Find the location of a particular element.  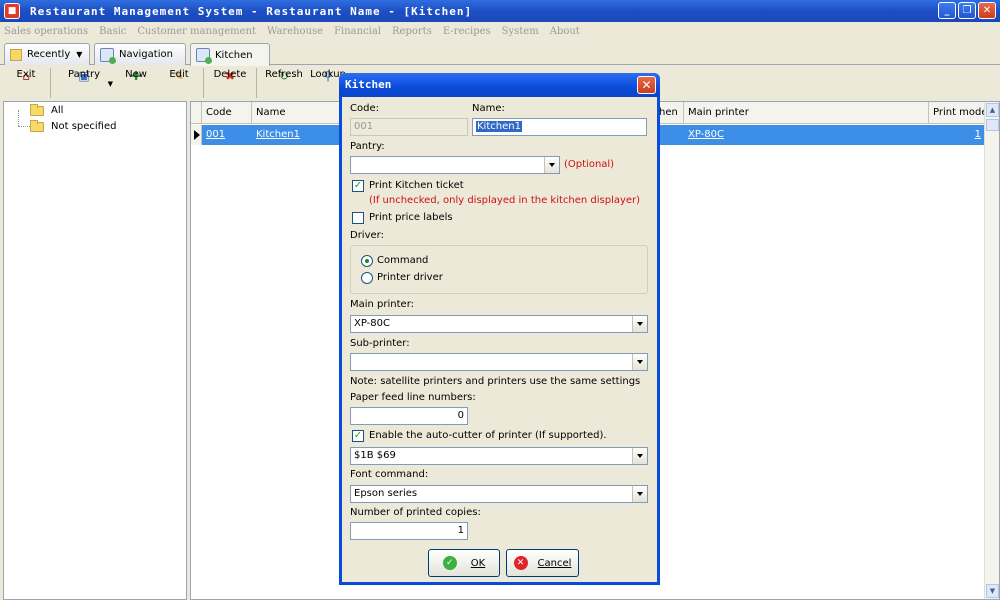

exit-button: ⌂ Exit is located at coordinates (26, 83).